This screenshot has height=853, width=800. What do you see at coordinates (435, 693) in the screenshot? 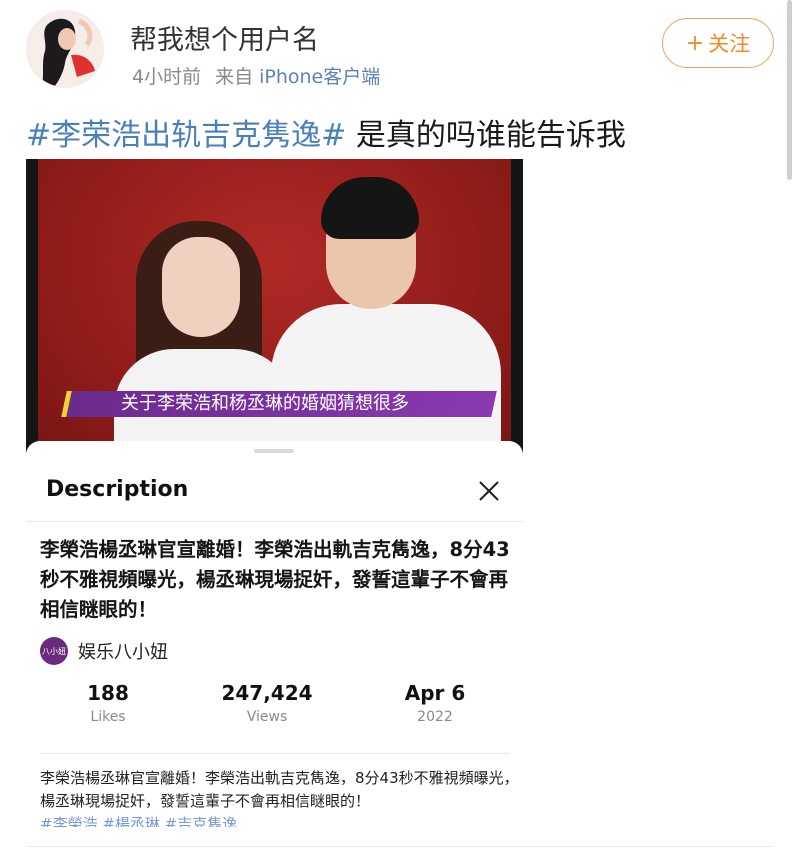
I see `publish-date: Apr 6` at bounding box center [435, 693].